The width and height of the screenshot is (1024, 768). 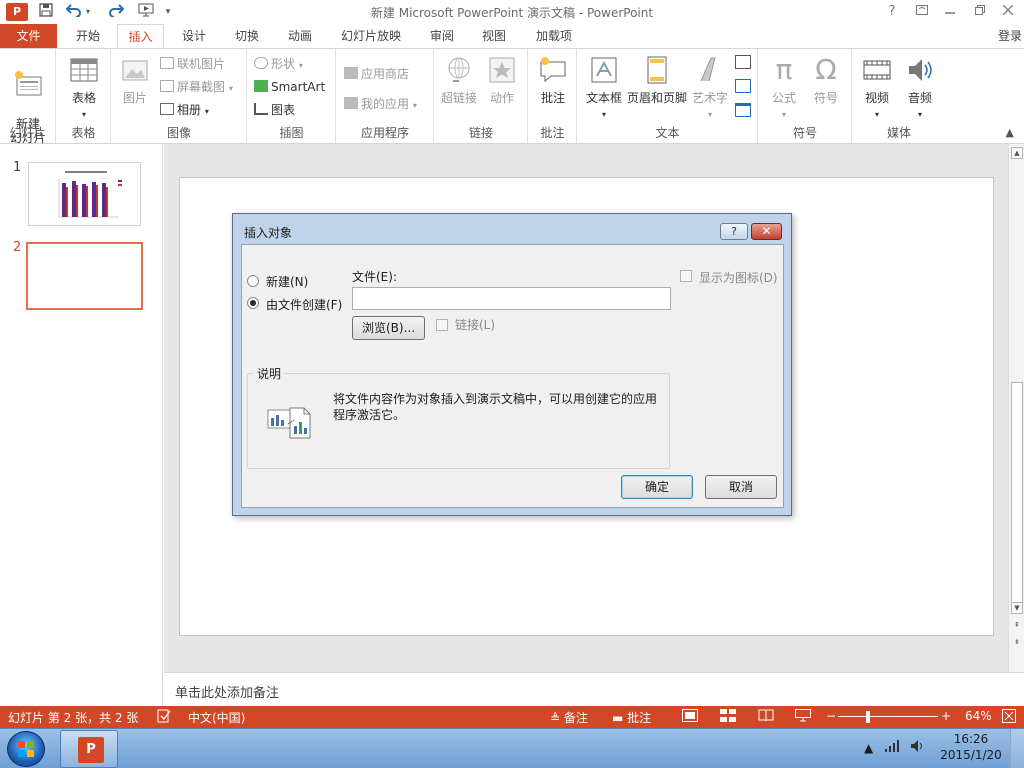 What do you see at coordinates (458, 417) in the screenshot?
I see `description-groupbox: 说明 将文件内容作为对象插入到演示文稿中，可以用创建它的应用程序激活它。` at bounding box center [458, 417].